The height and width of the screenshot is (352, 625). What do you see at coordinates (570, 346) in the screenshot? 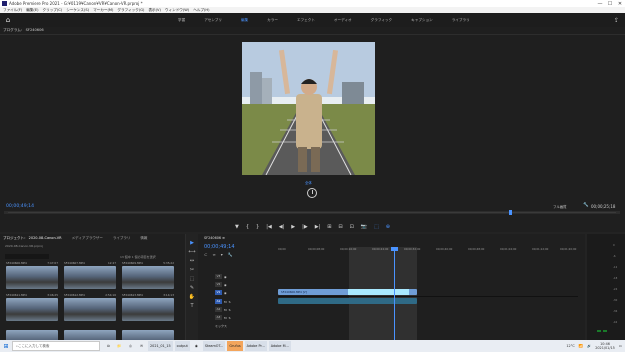
I see `weather-temp: 12°C` at bounding box center [570, 346].